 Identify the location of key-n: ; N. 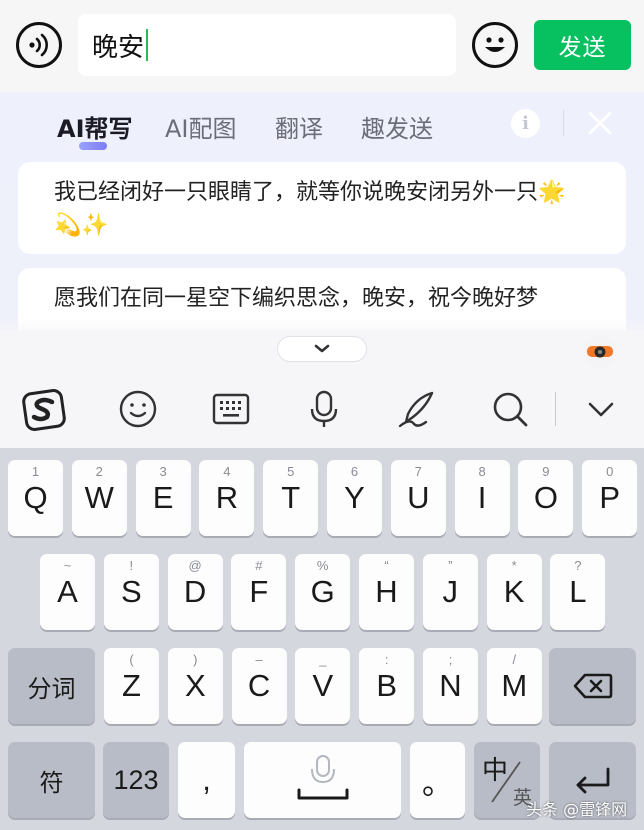
(450, 686).